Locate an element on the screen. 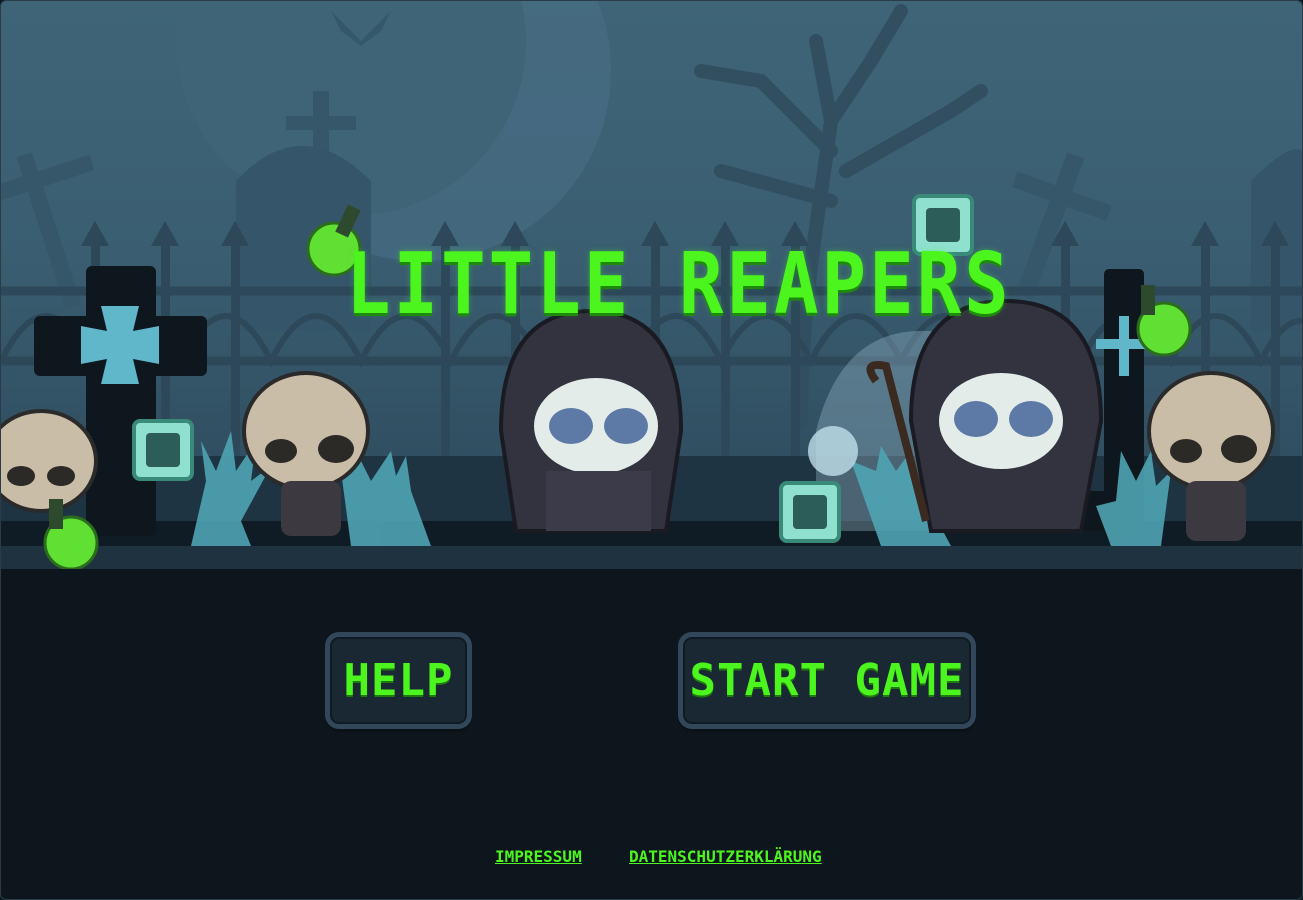 The image size is (1303, 900). start-game-button: START GAME is located at coordinates (827, 680).